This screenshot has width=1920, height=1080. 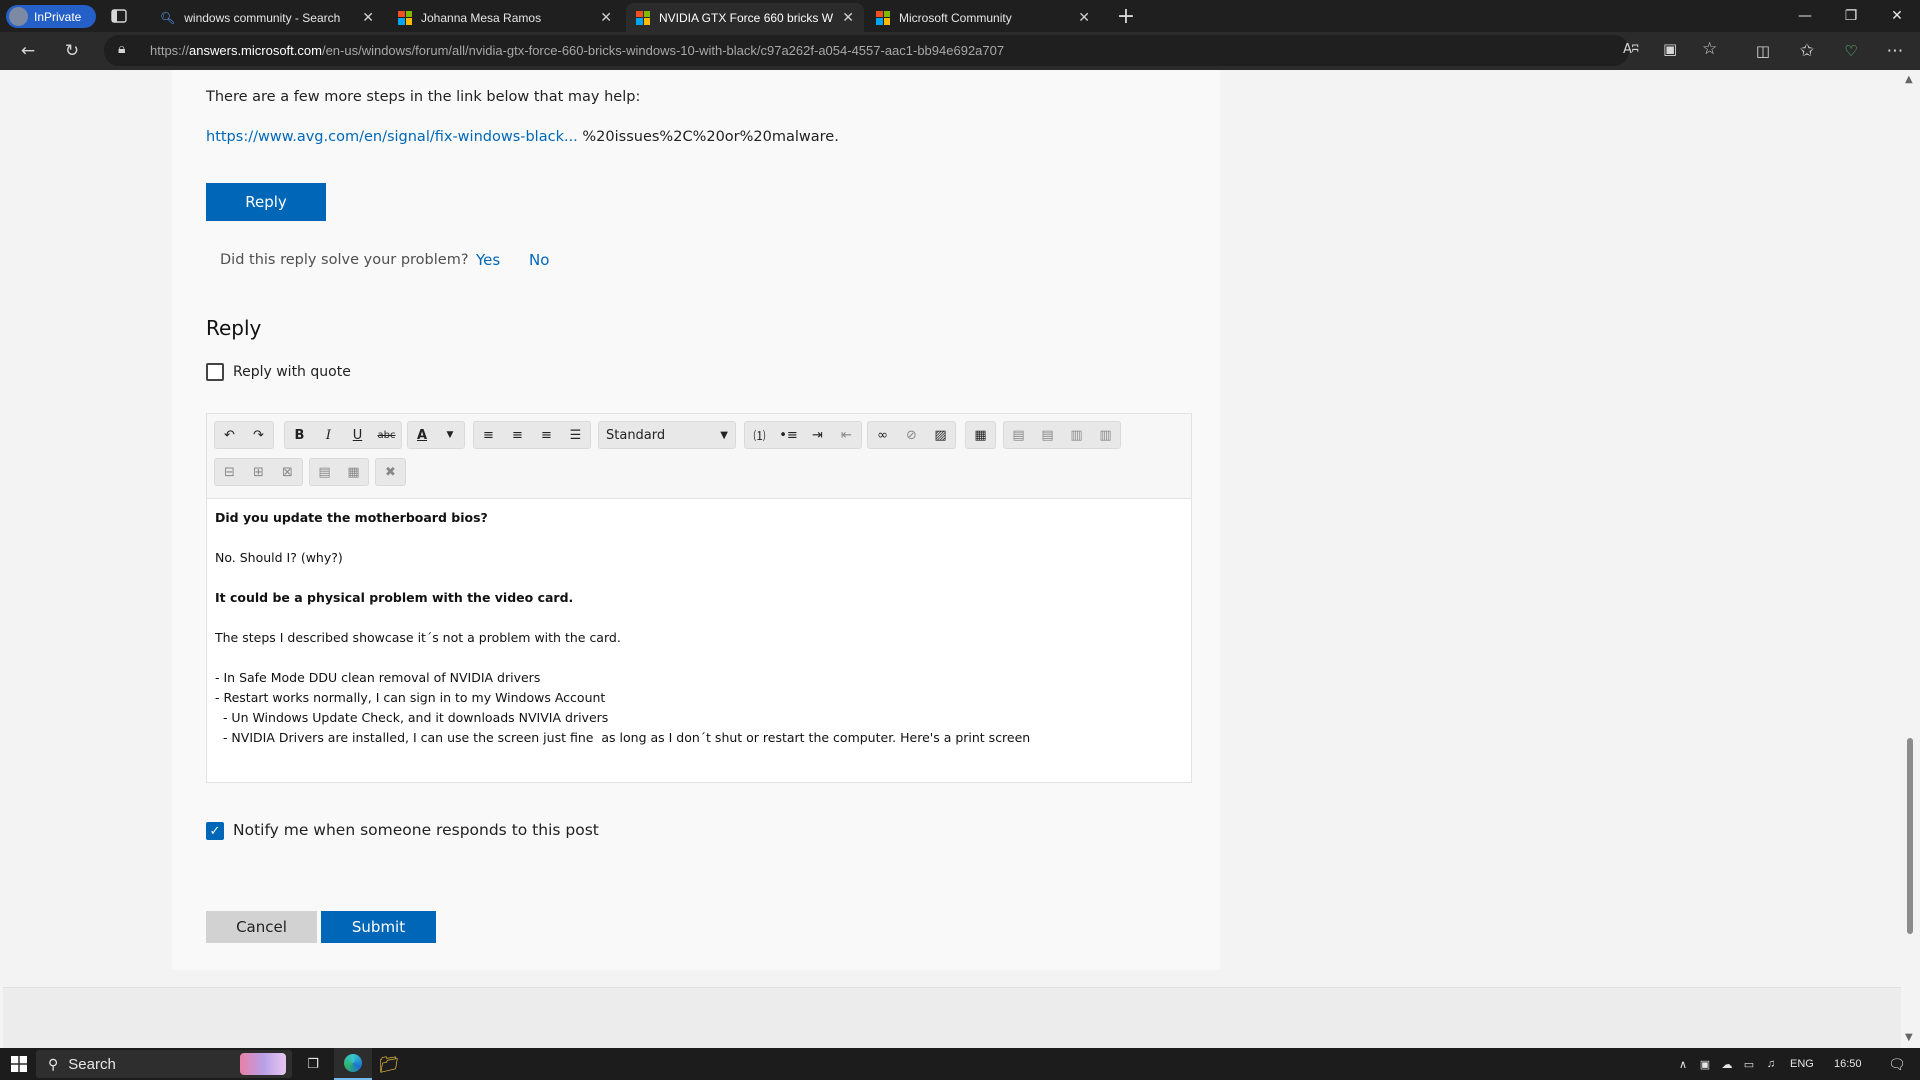 What do you see at coordinates (911, 435) in the screenshot?
I see `unlink-icon: ⊘` at bounding box center [911, 435].